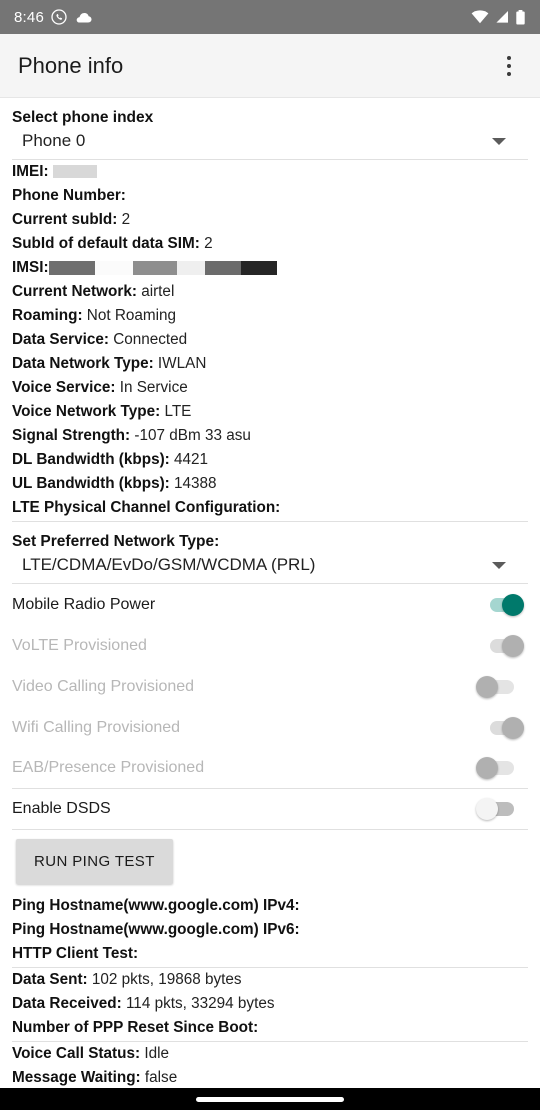 Image resolution: width=540 pixels, height=1110 pixels. Describe the element at coordinates (64, 387) in the screenshot. I see `info-label: Voice Service:` at that location.